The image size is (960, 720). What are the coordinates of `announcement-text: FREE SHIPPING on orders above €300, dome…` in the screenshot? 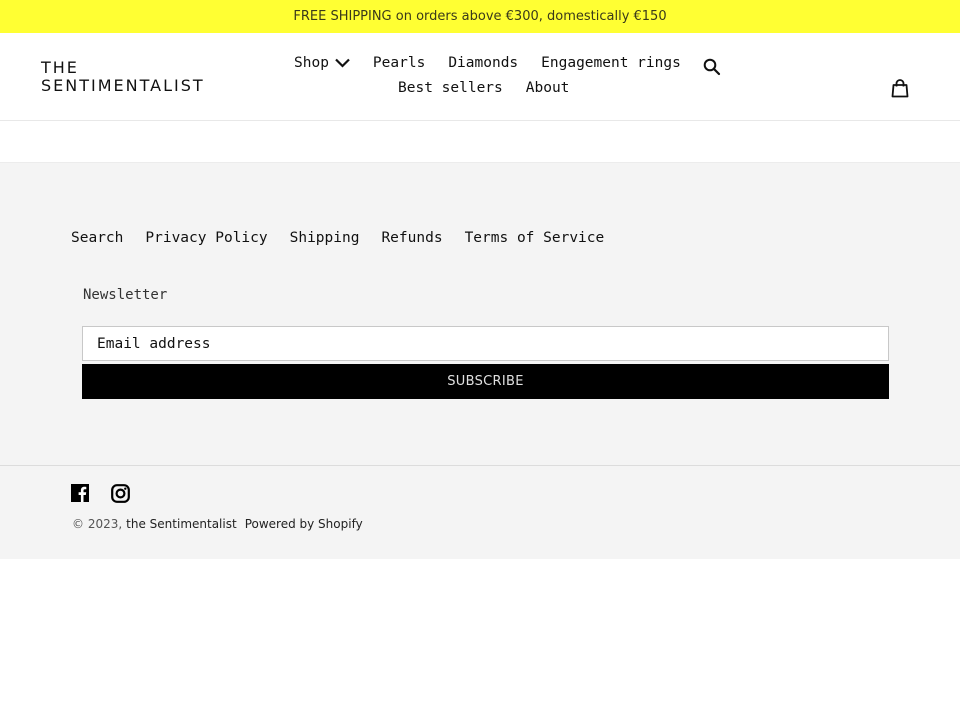 It's located at (480, 16).